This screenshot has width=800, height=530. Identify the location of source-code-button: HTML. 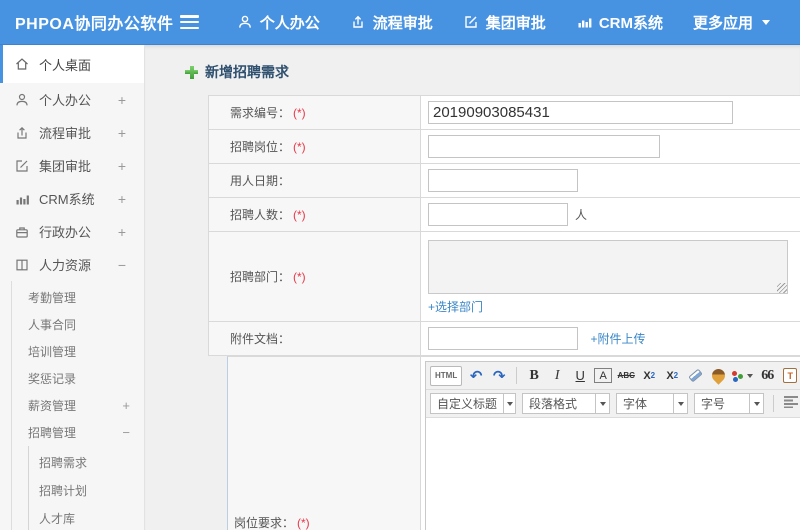
(446, 375).